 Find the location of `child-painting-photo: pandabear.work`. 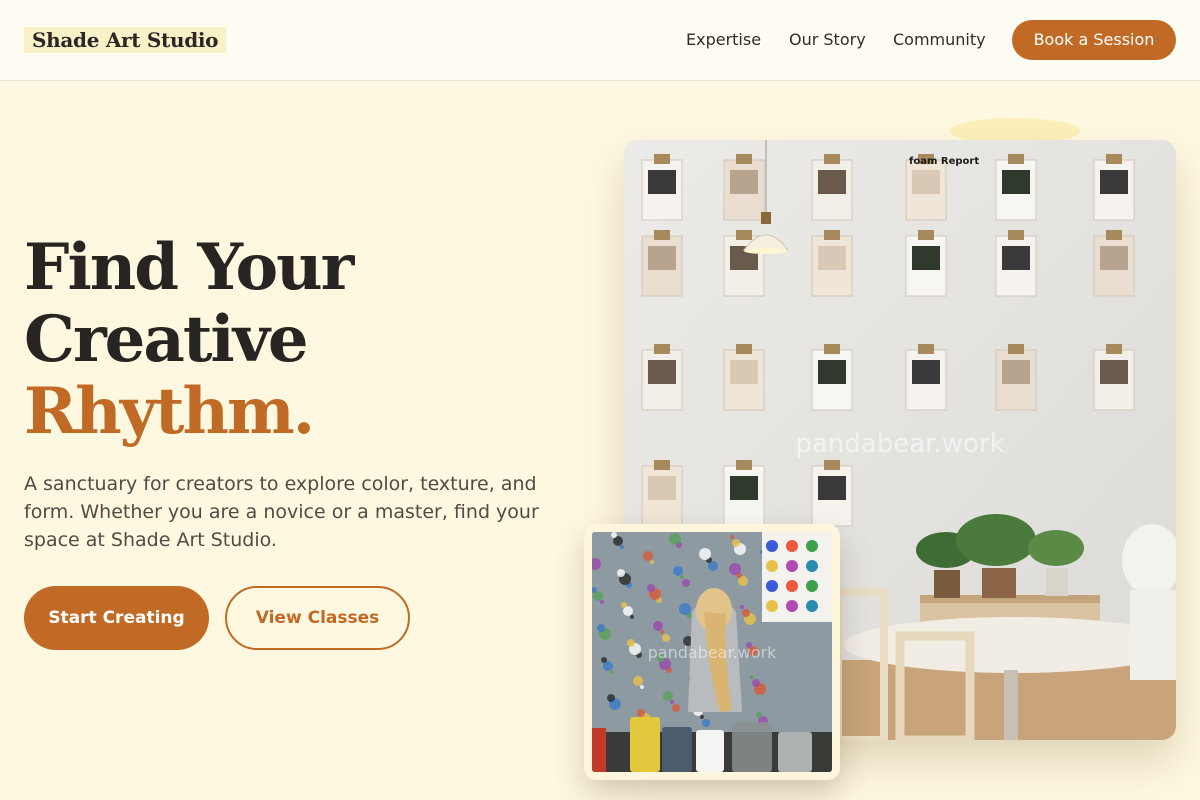

child-painting-photo: pandabear.work is located at coordinates (712, 652).